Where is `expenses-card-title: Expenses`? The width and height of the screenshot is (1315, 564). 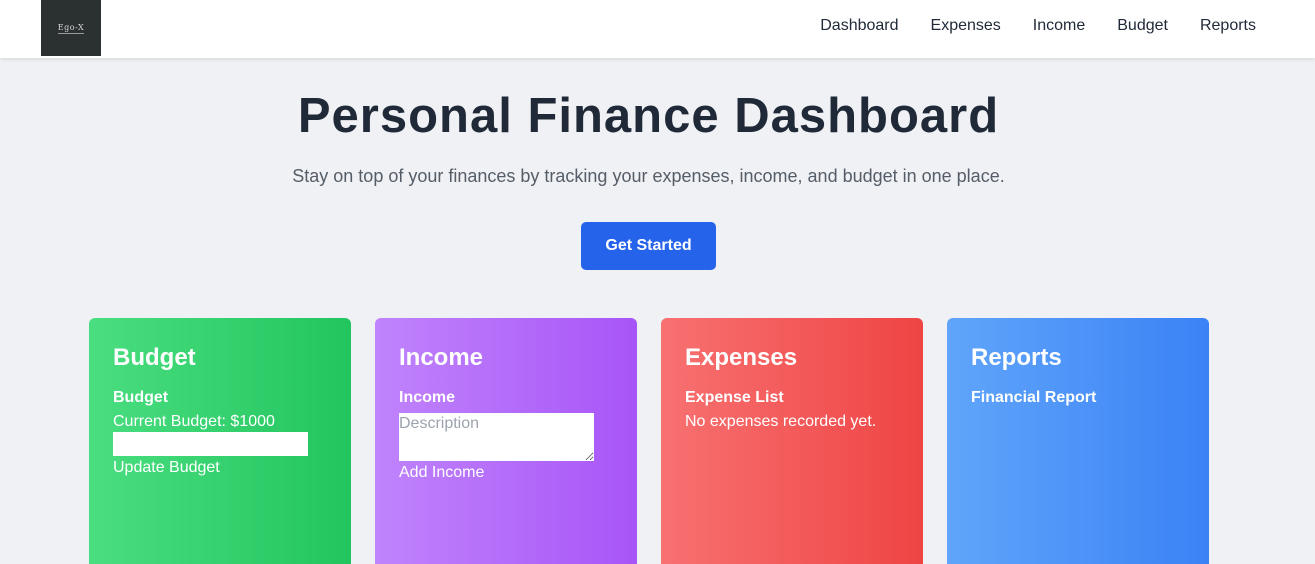 expenses-card-title: Expenses is located at coordinates (741, 357).